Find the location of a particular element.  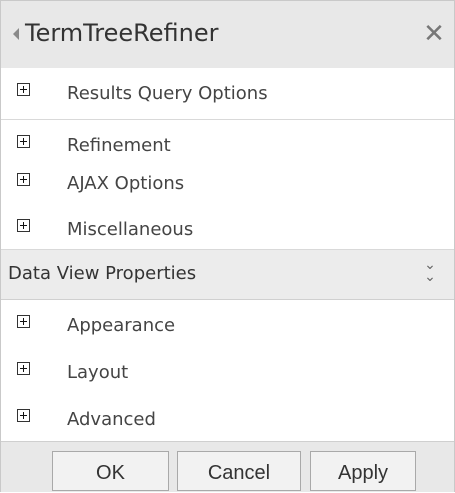

section-label: Refinement is located at coordinates (119, 145).